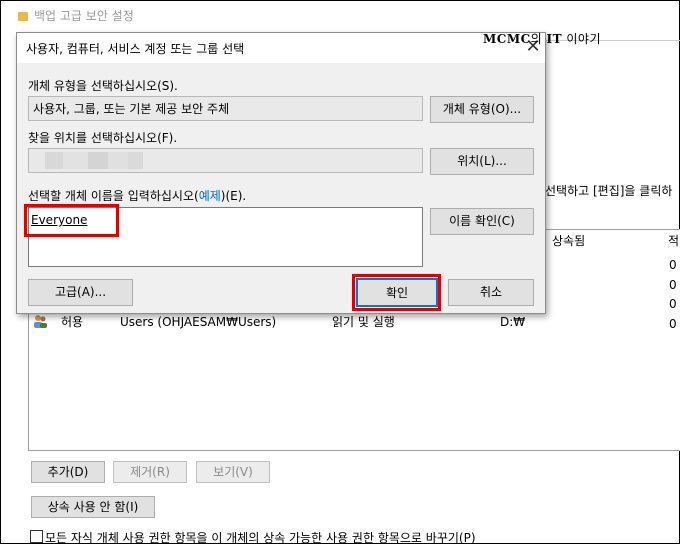 The width and height of the screenshot is (680, 546). Describe the element at coordinates (88, 160) in the screenshot. I see `redacted-location` at that location.